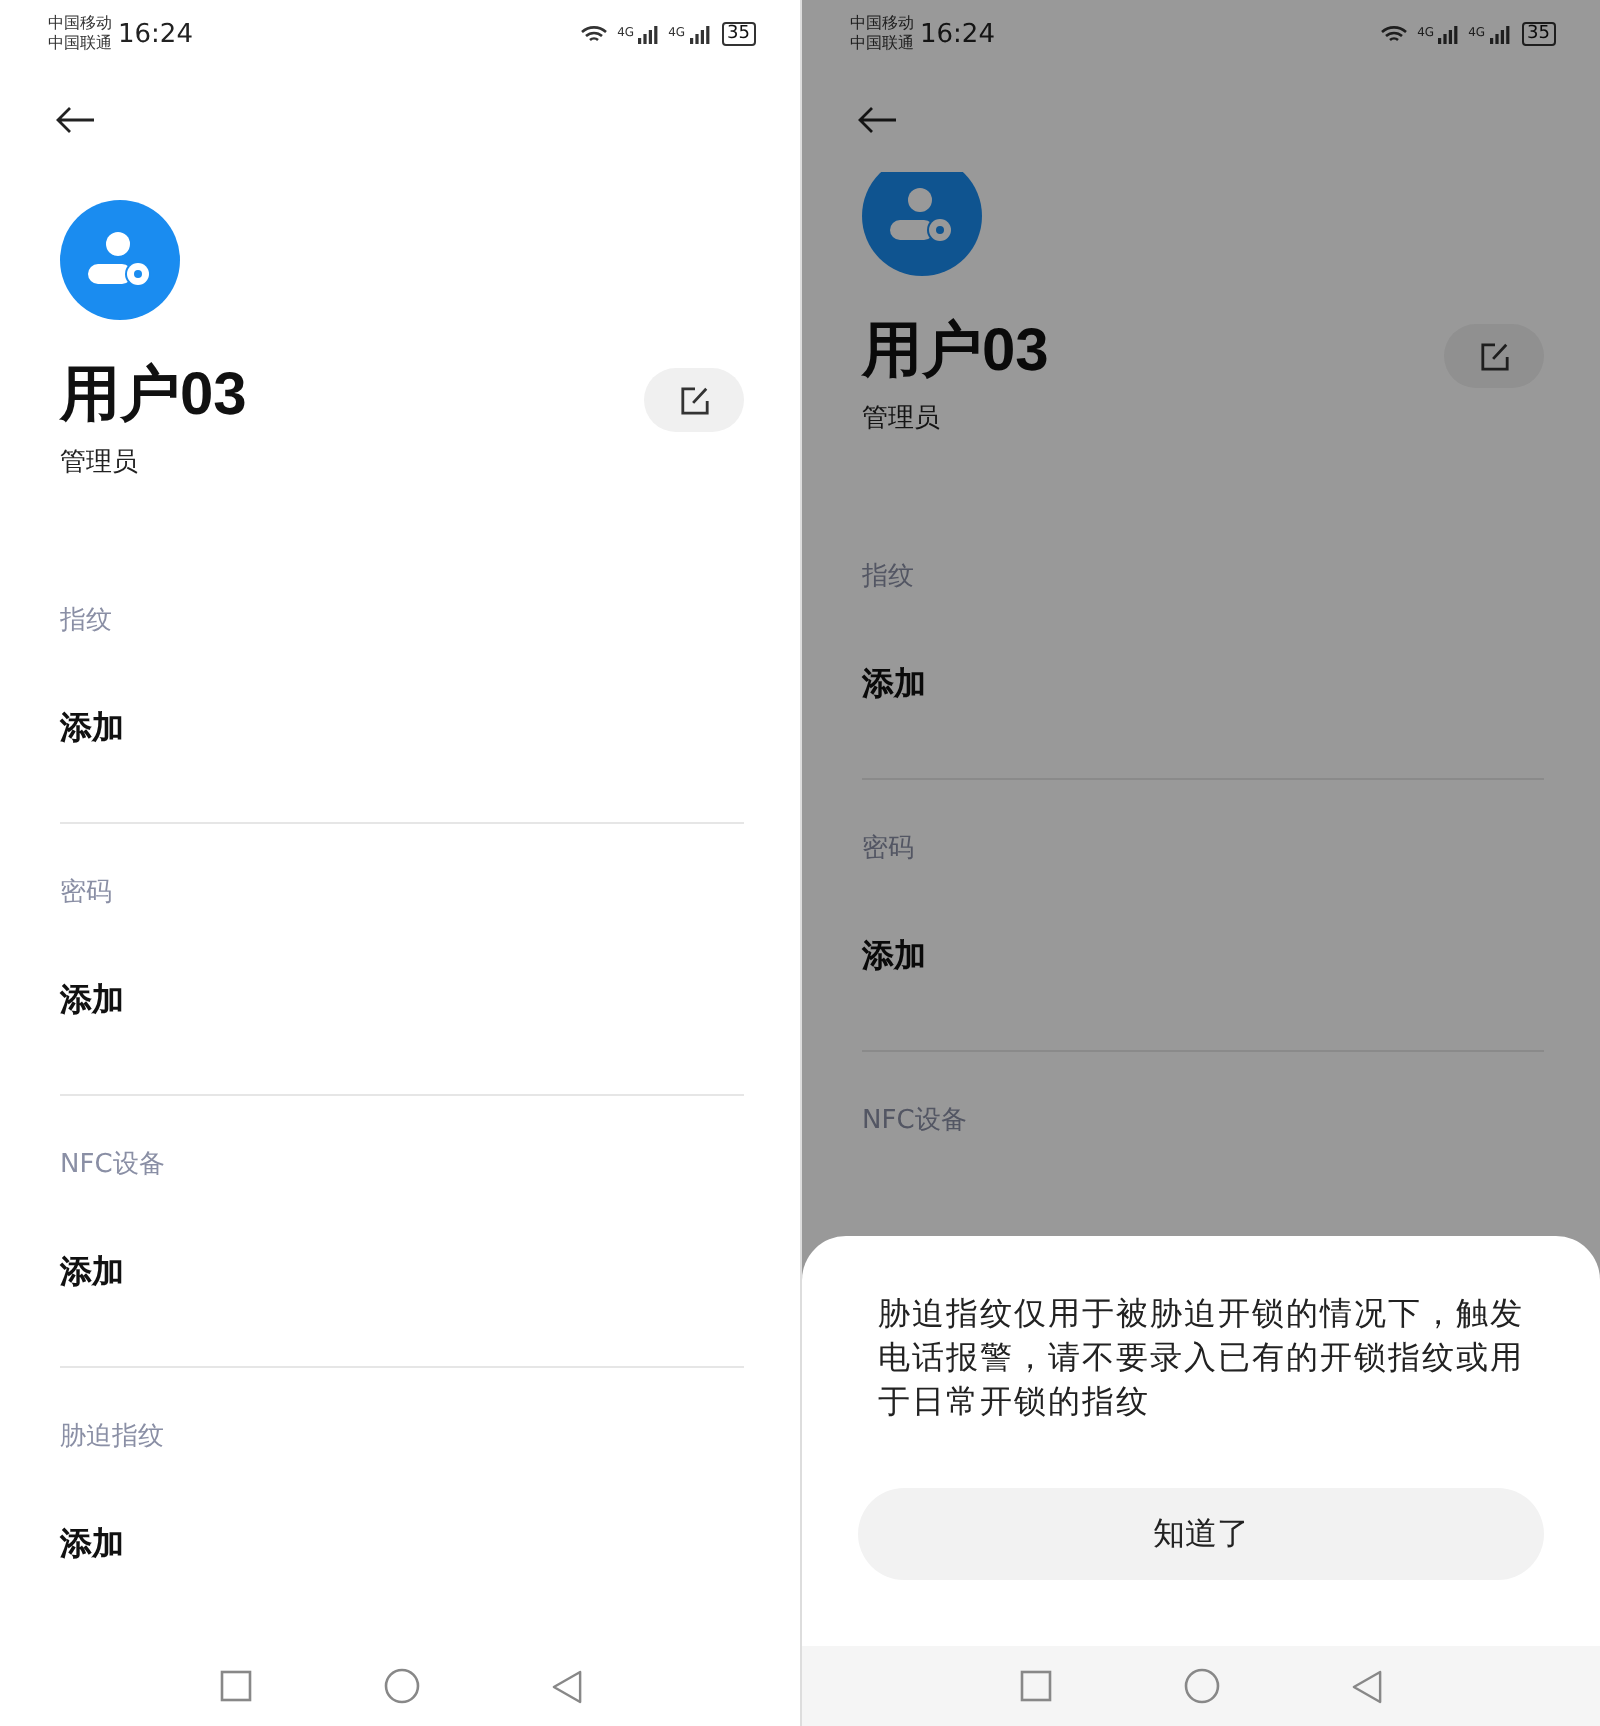 This screenshot has width=1600, height=1726. I want to click on acknowledge-button: 知道了, so click(1201, 1534).